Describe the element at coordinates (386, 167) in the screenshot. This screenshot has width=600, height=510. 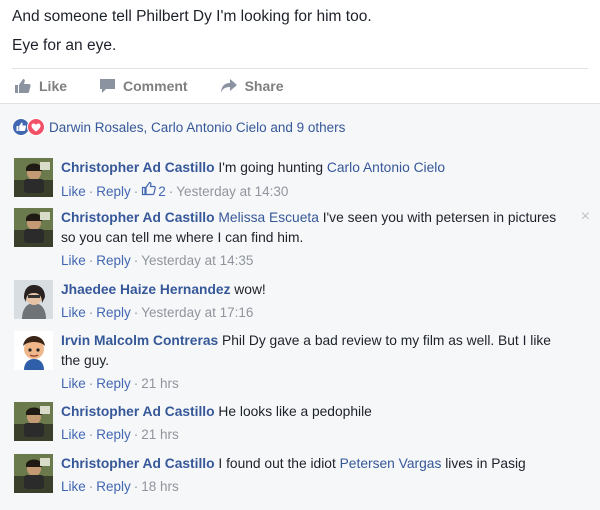
I see `comment-mention: Carlo Antonio Cielo` at that location.